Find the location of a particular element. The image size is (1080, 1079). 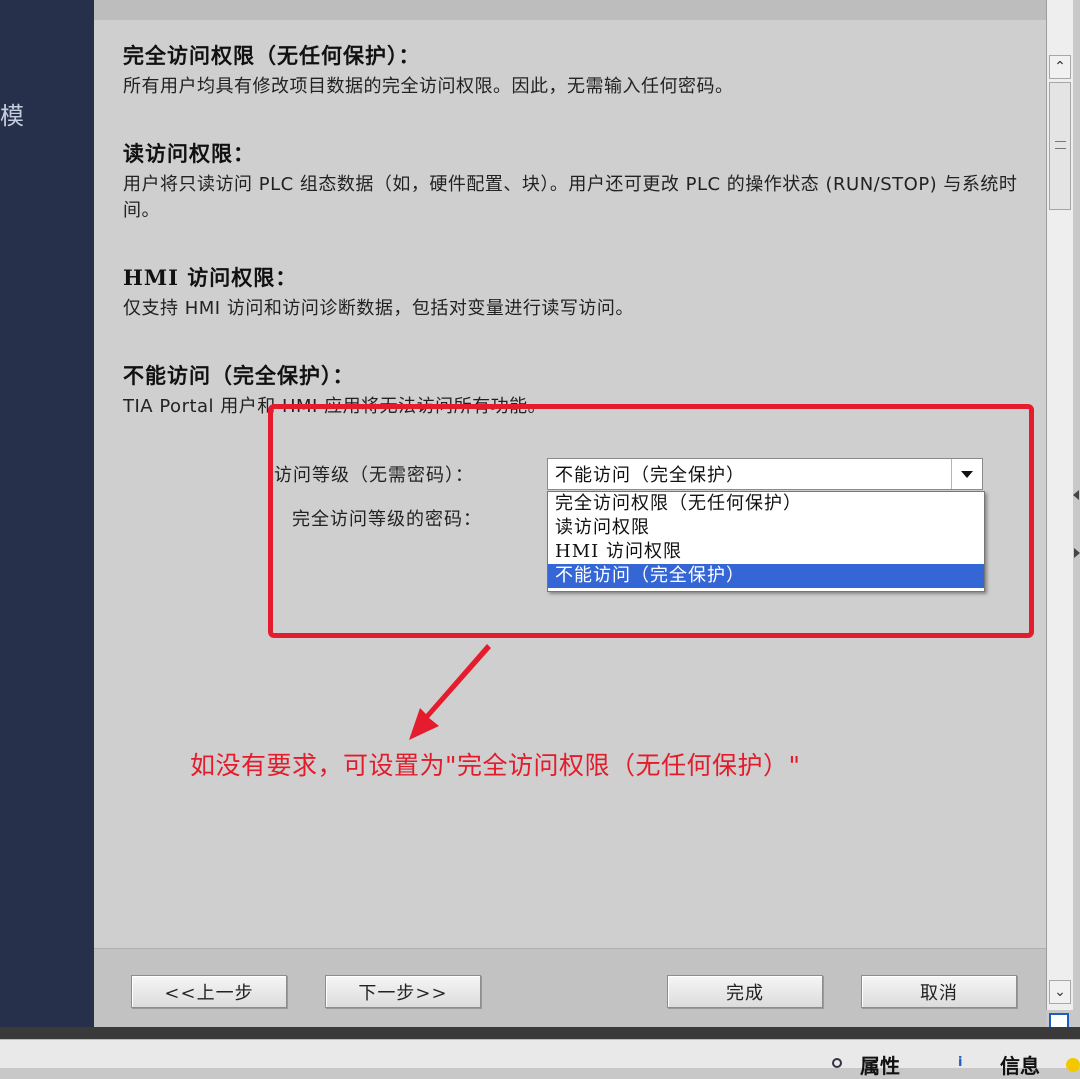

chevron-down-icon is located at coordinates (967, 474).